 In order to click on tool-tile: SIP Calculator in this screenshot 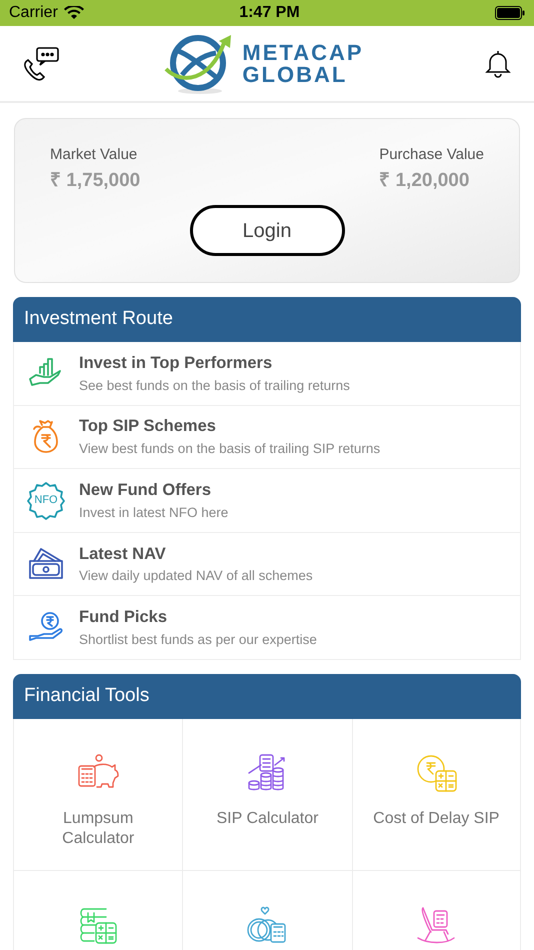, I will do `click(267, 794)`.